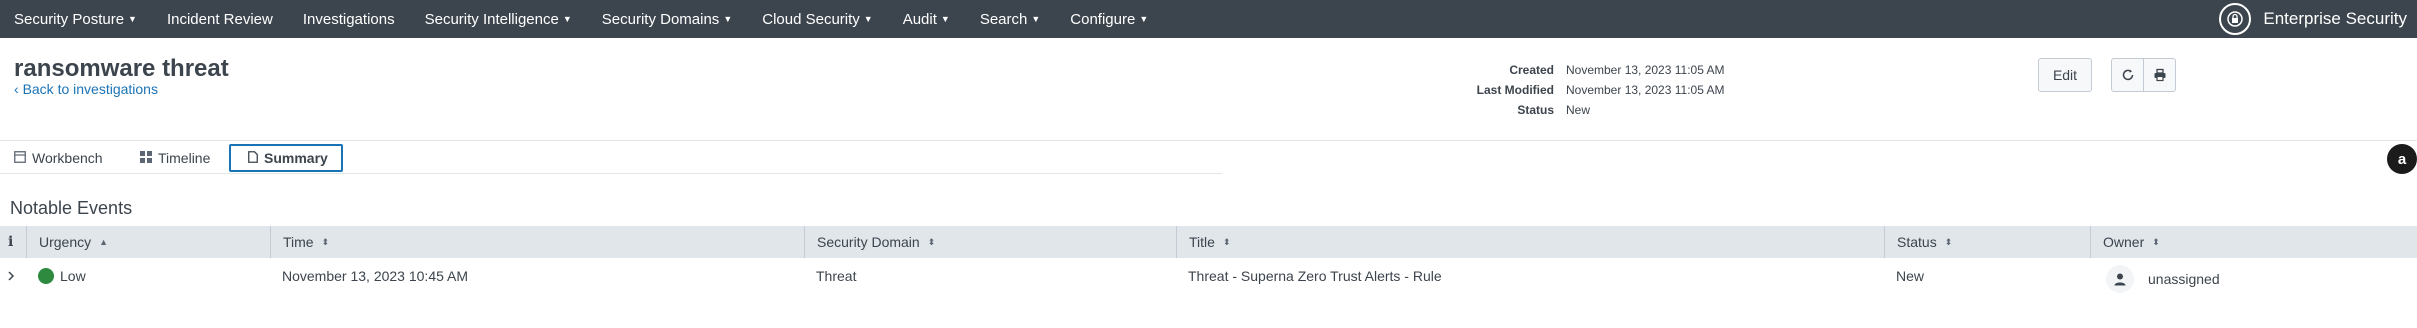 This screenshot has width=2417, height=328. What do you see at coordinates (148, 275) in the screenshot?
I see `cell-urgency: Low` at bounding box center [148, 275].